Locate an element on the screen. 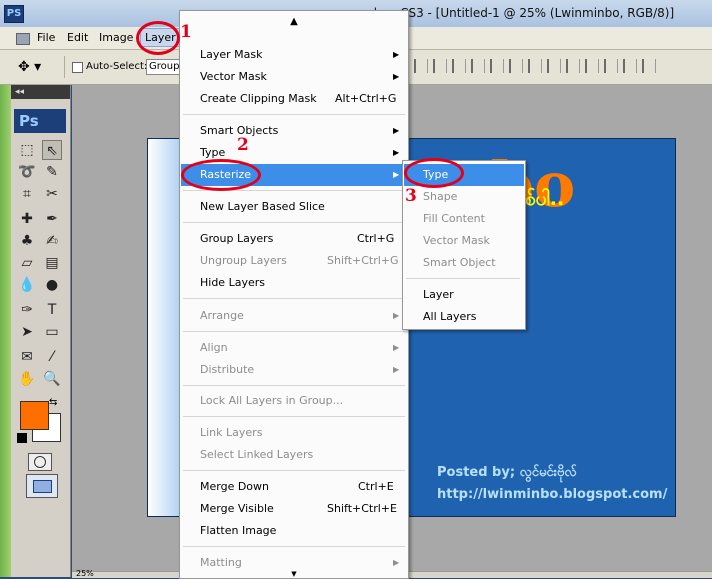  menu-item-distribute: Distribute ▶ is located at coordinates (294, 370).